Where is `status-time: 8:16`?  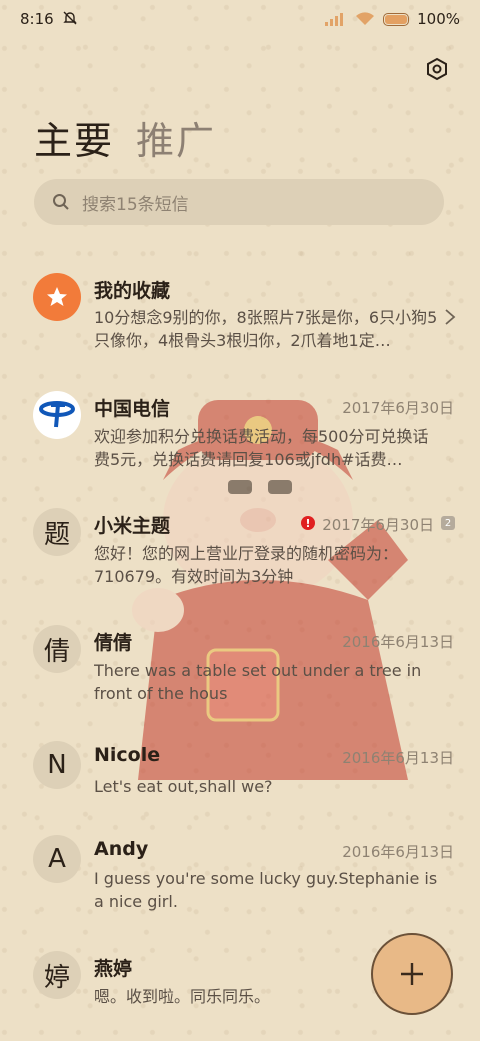
status-time: 8:16 is located at coordinates (37, 19).